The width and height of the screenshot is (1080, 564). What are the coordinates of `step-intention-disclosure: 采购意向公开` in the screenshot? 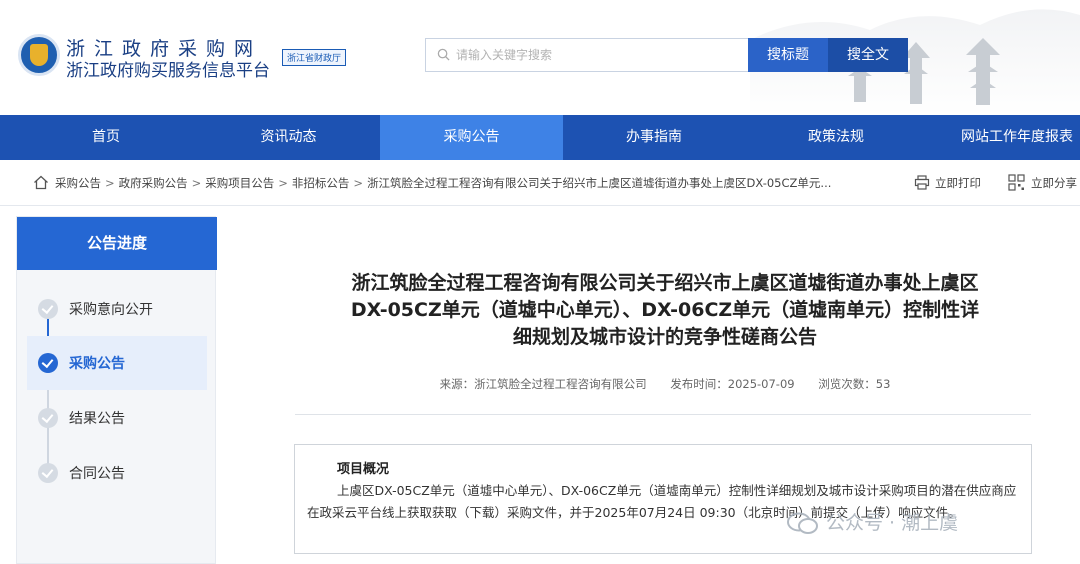 It's located at (117, 309).